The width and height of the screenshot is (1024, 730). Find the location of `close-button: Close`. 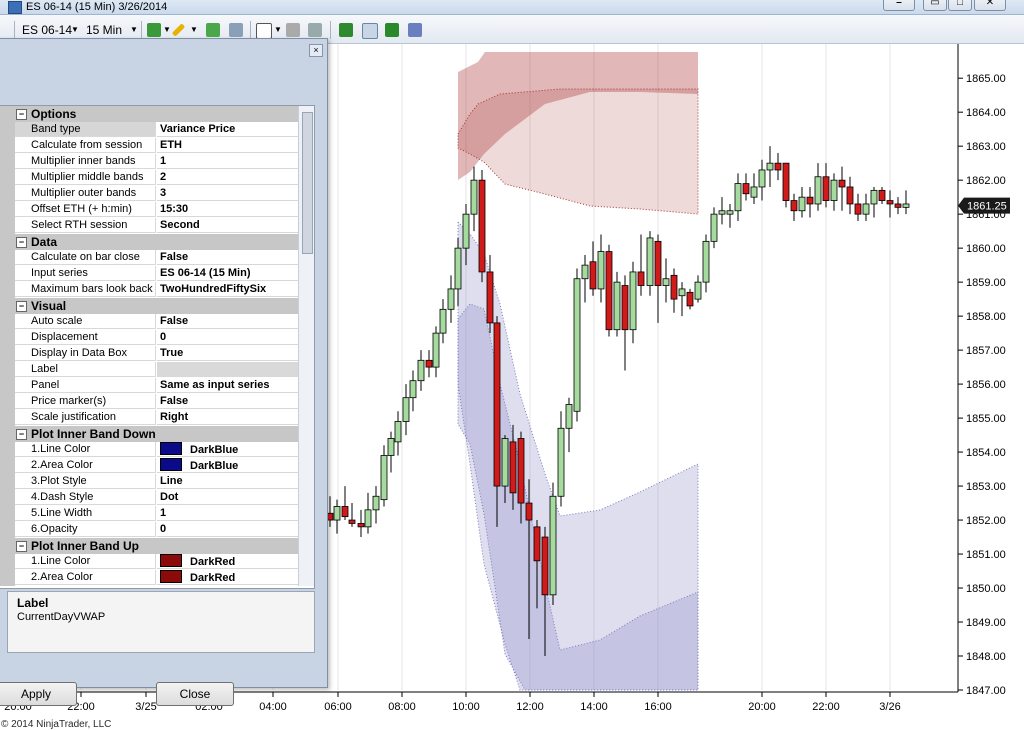

close-button: Close is located at coordinates (195, 694).